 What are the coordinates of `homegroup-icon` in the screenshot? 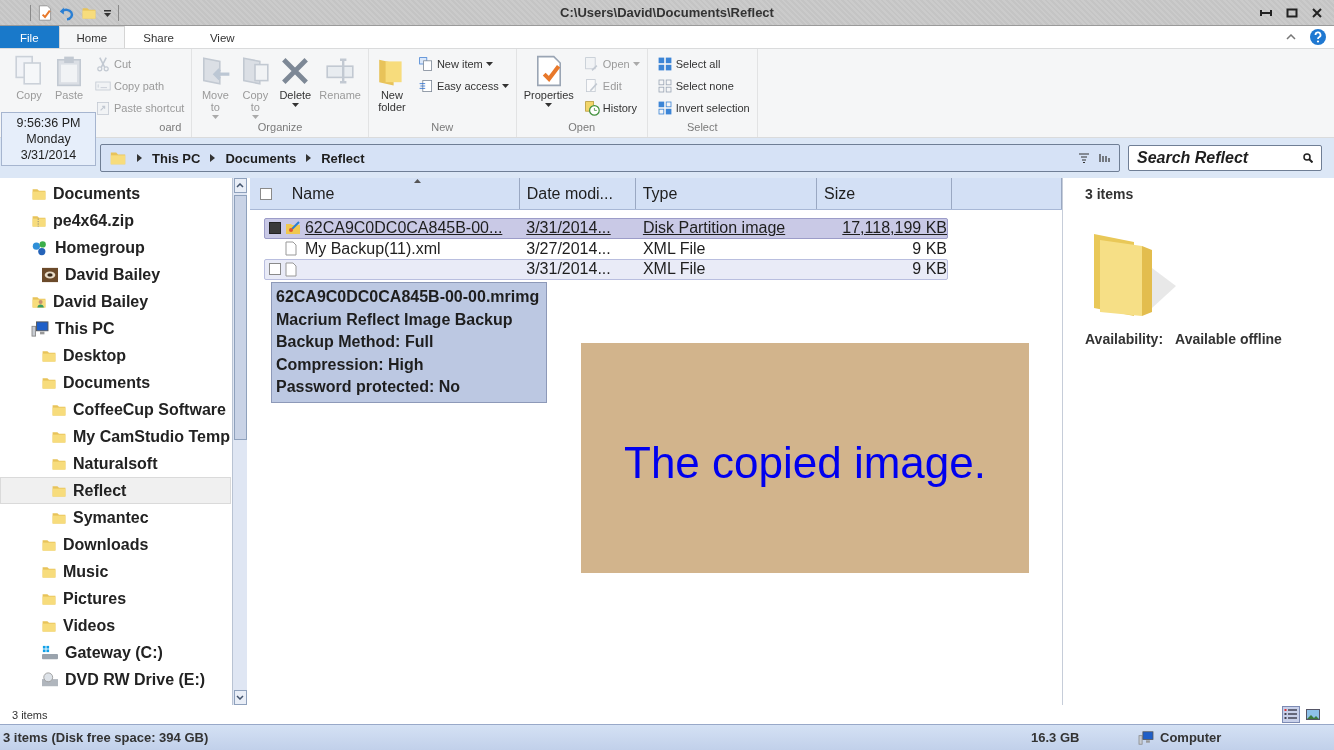 It's located at (40, 247).